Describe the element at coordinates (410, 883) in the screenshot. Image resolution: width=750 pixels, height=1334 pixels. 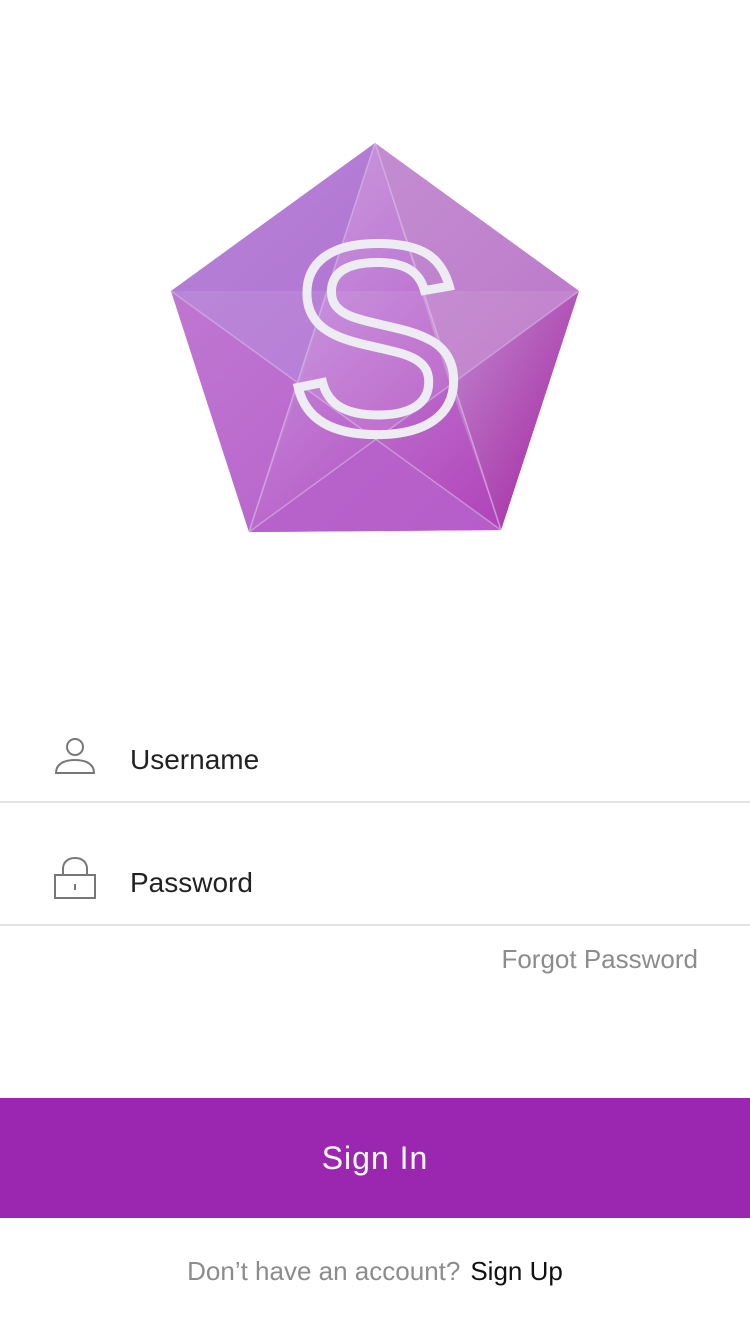
I see `password-field` at that location.